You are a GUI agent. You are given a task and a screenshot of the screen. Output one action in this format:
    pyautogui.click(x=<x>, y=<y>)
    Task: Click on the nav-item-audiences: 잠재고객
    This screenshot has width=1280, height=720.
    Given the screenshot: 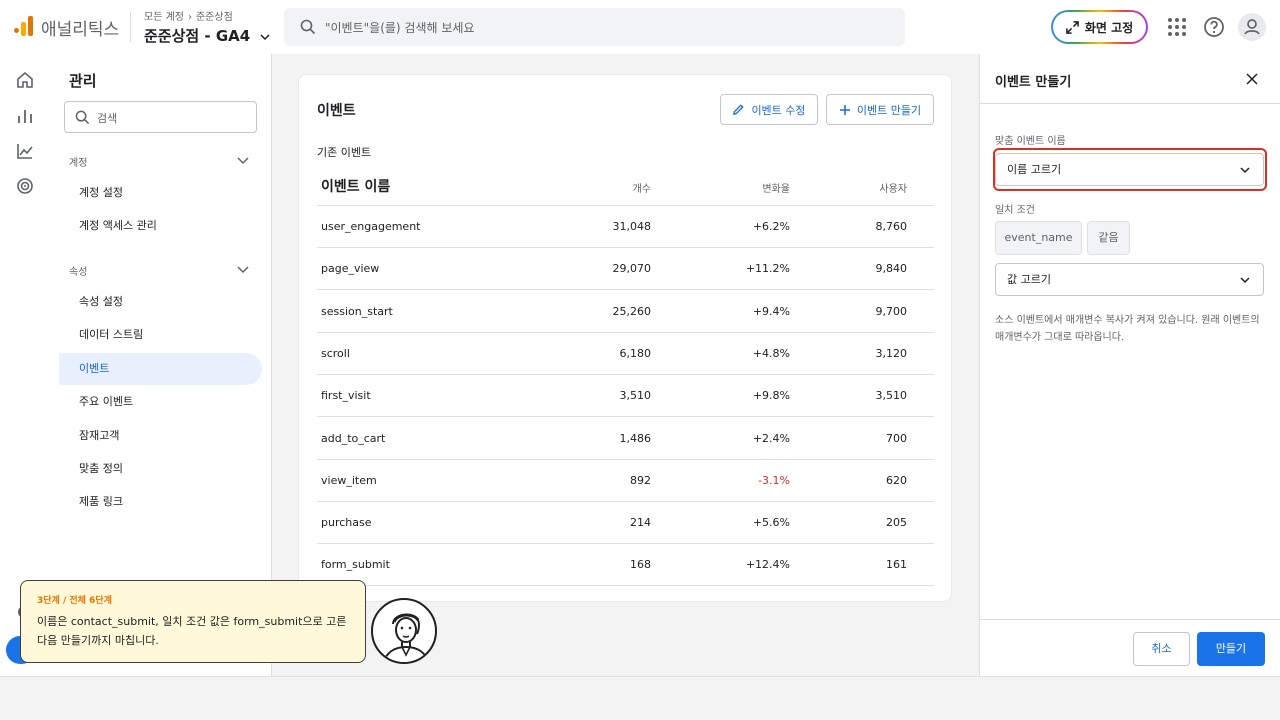 What is the action you would take?
    pyautogui.click(x=160, y=436)
    